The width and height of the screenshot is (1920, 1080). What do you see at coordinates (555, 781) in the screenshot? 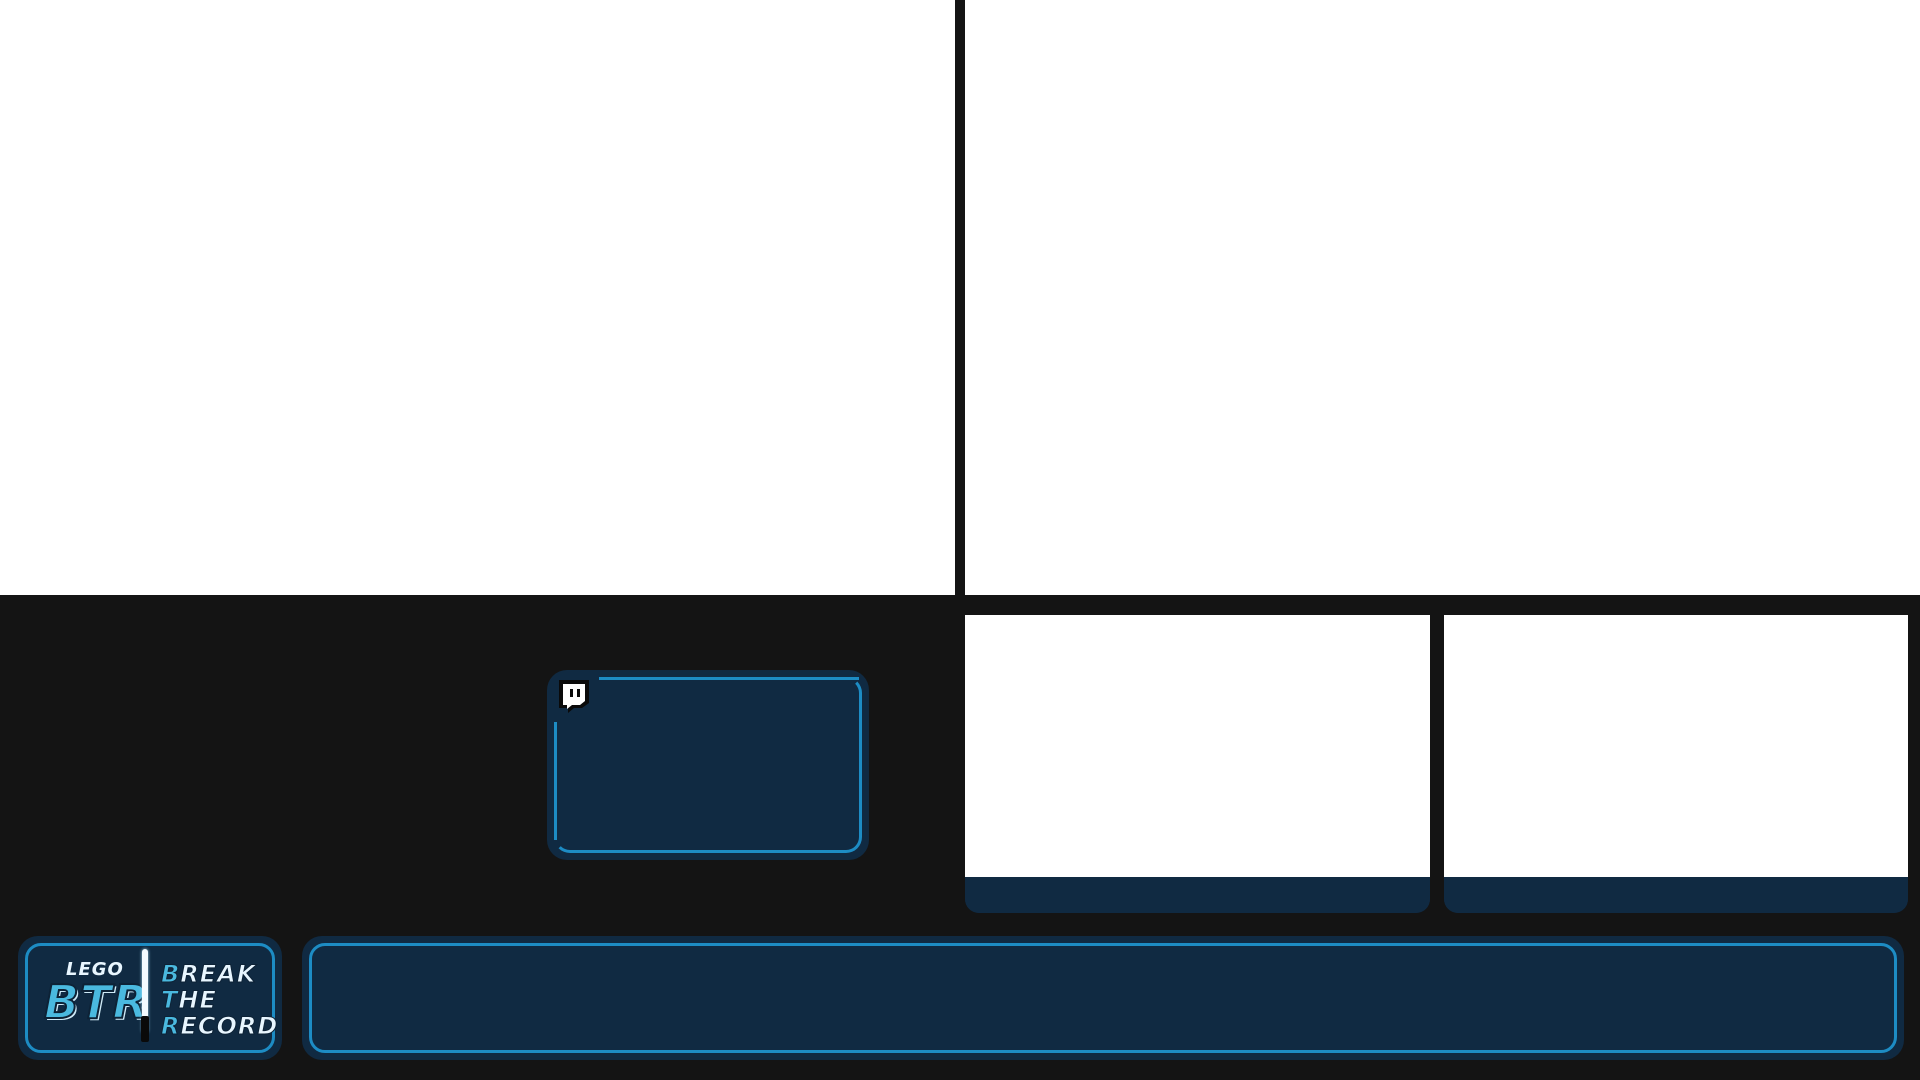
I see `chat-panel-edge-left` at bounding box center [555, 781].